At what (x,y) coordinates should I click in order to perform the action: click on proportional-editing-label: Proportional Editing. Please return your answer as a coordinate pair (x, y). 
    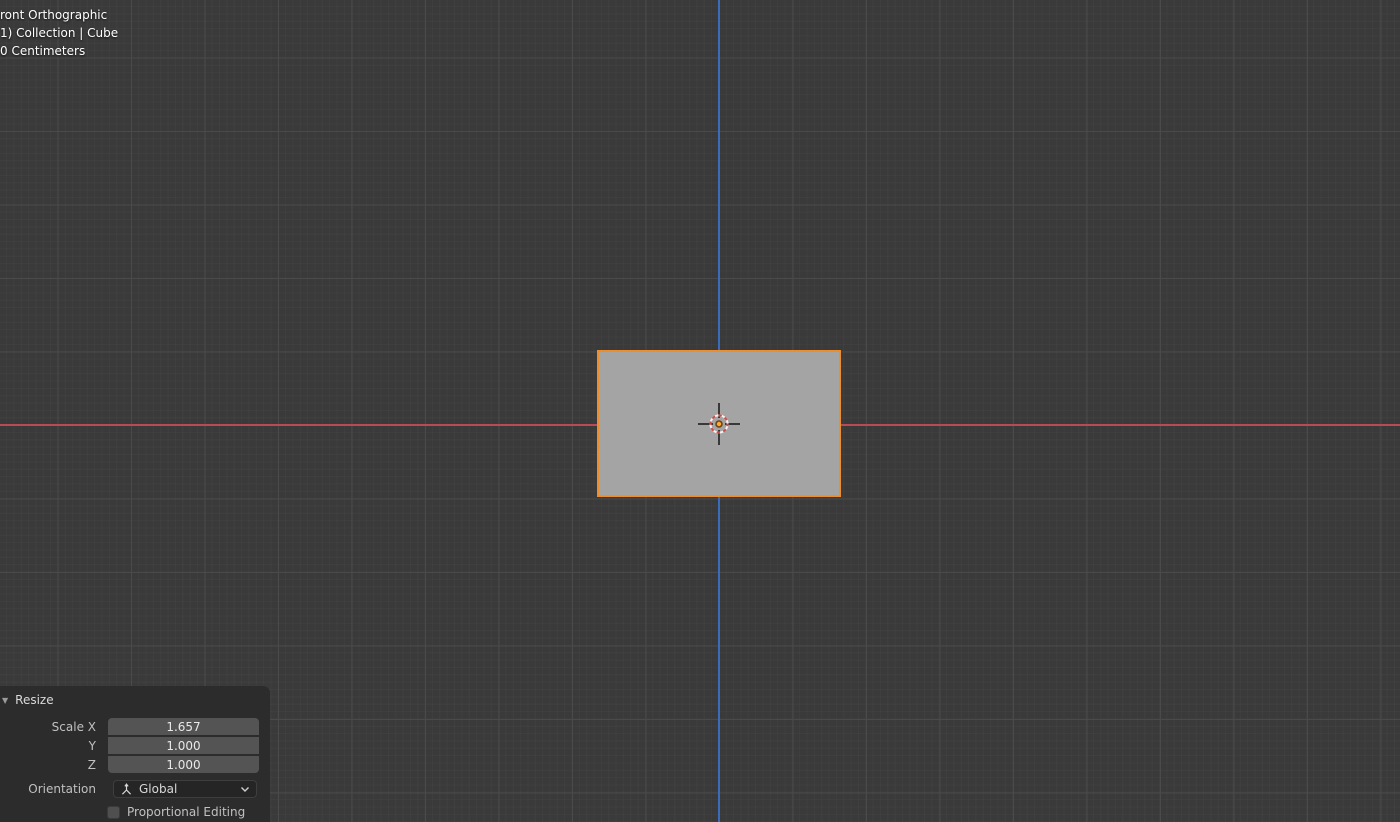
    Looking at the image, I should click on (186, 812).